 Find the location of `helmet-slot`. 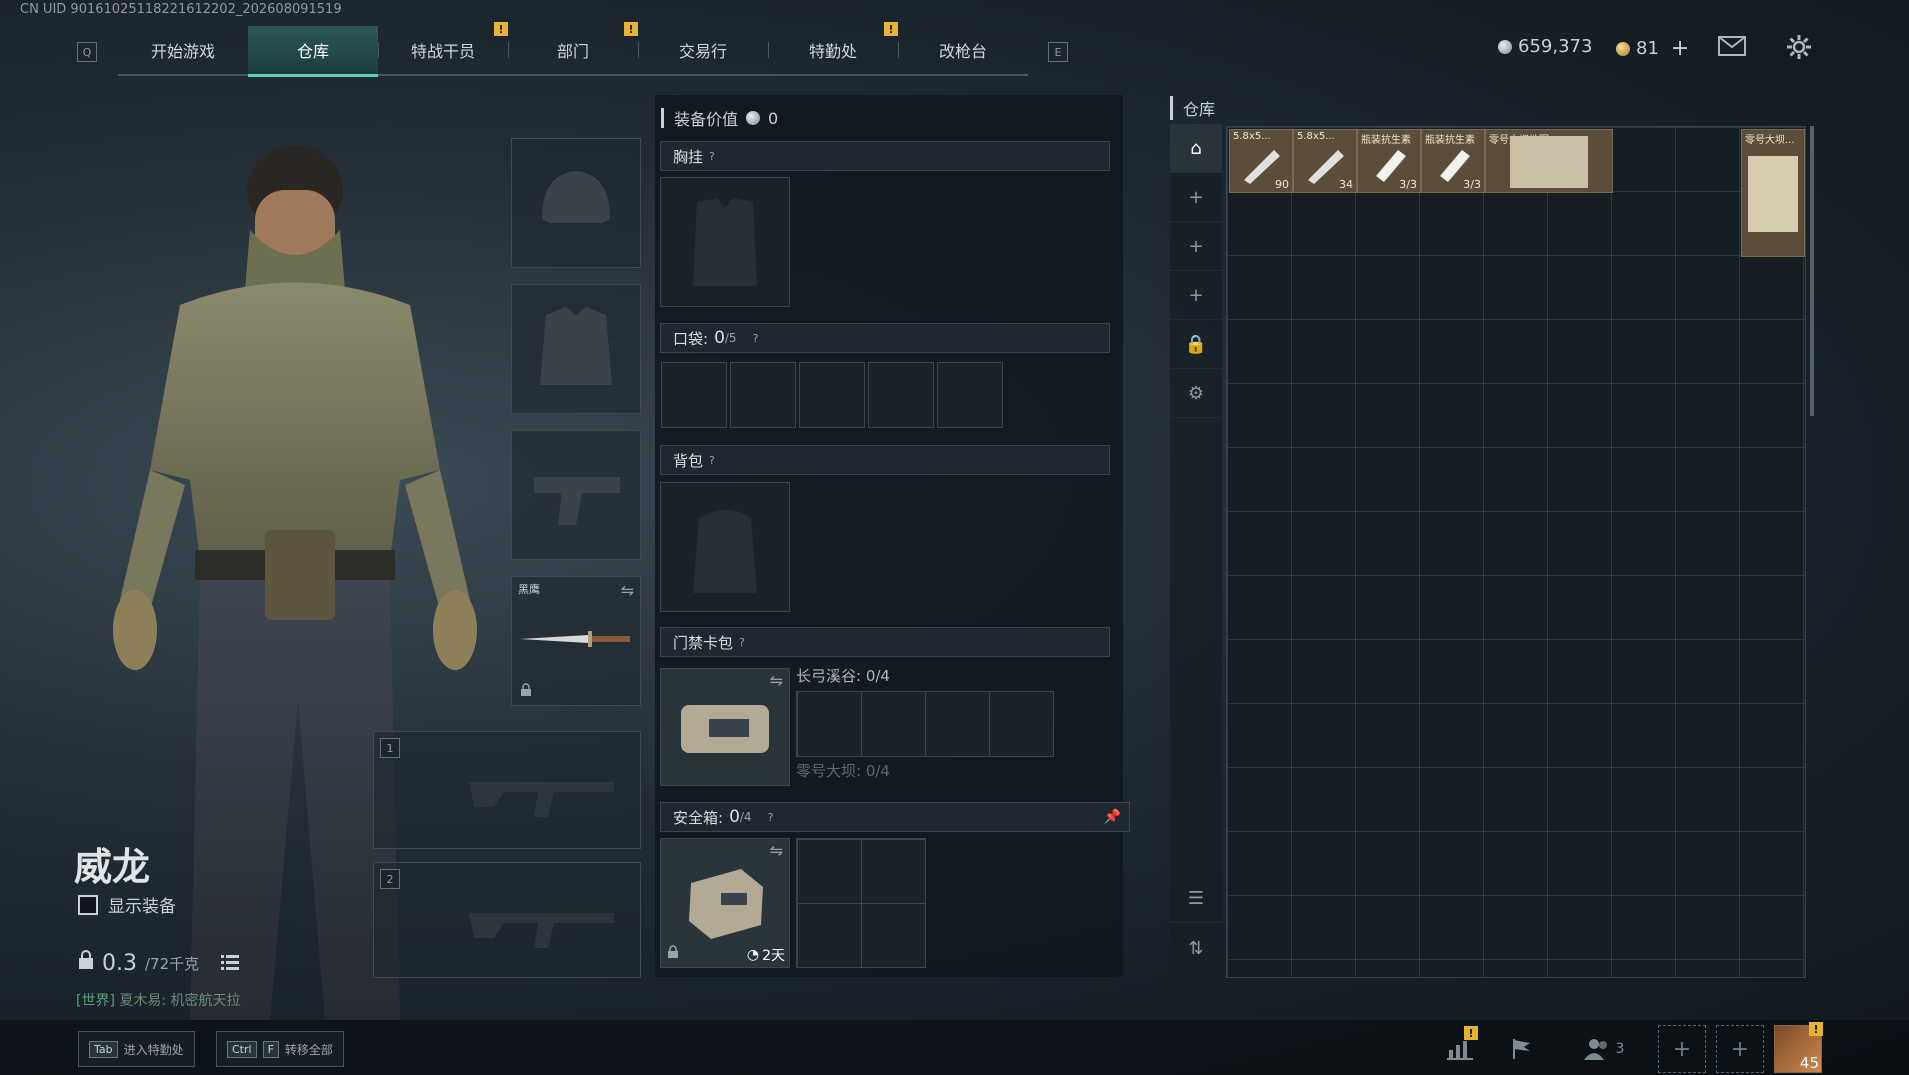

helmet-slot is located at coordinates (576, 203).